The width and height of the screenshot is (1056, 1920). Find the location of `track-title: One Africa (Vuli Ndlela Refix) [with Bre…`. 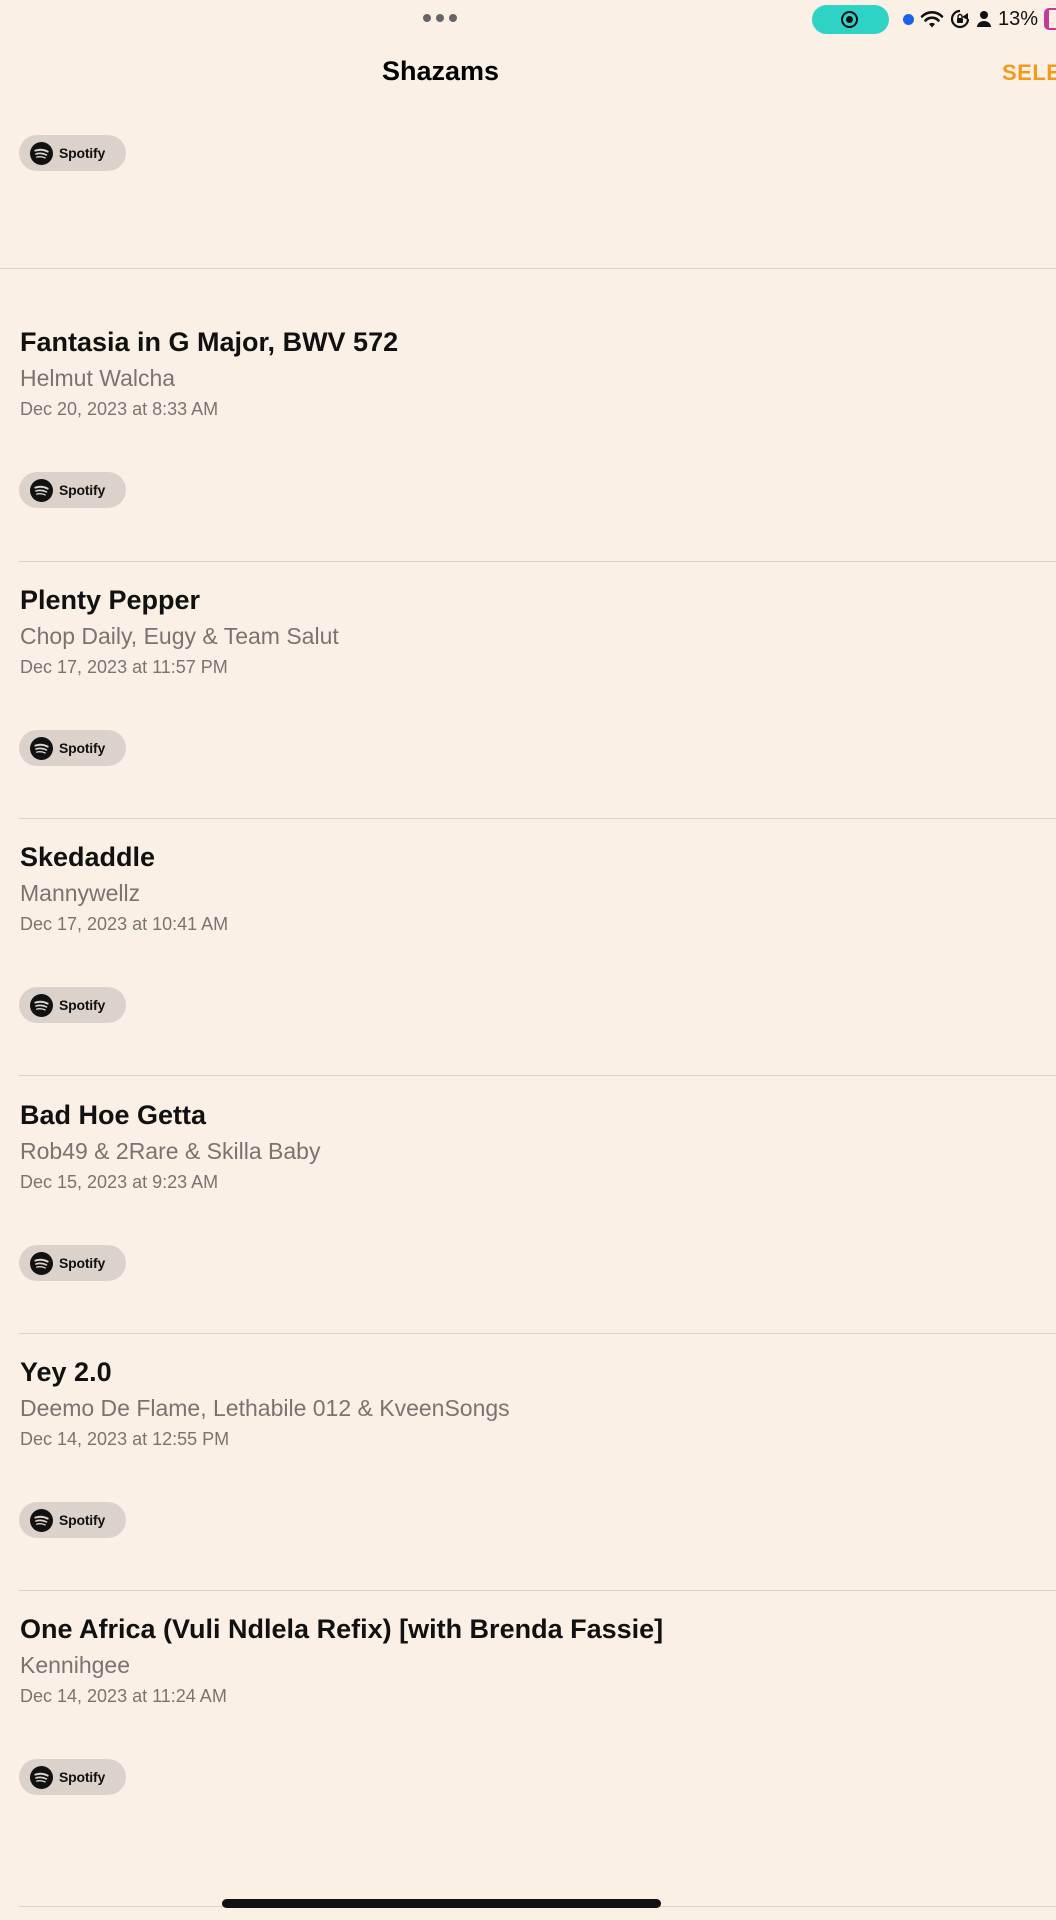

track-title: One Africa (Vuli Ndlela Refix) [with Bre… is located at coordinates (342, 1629).